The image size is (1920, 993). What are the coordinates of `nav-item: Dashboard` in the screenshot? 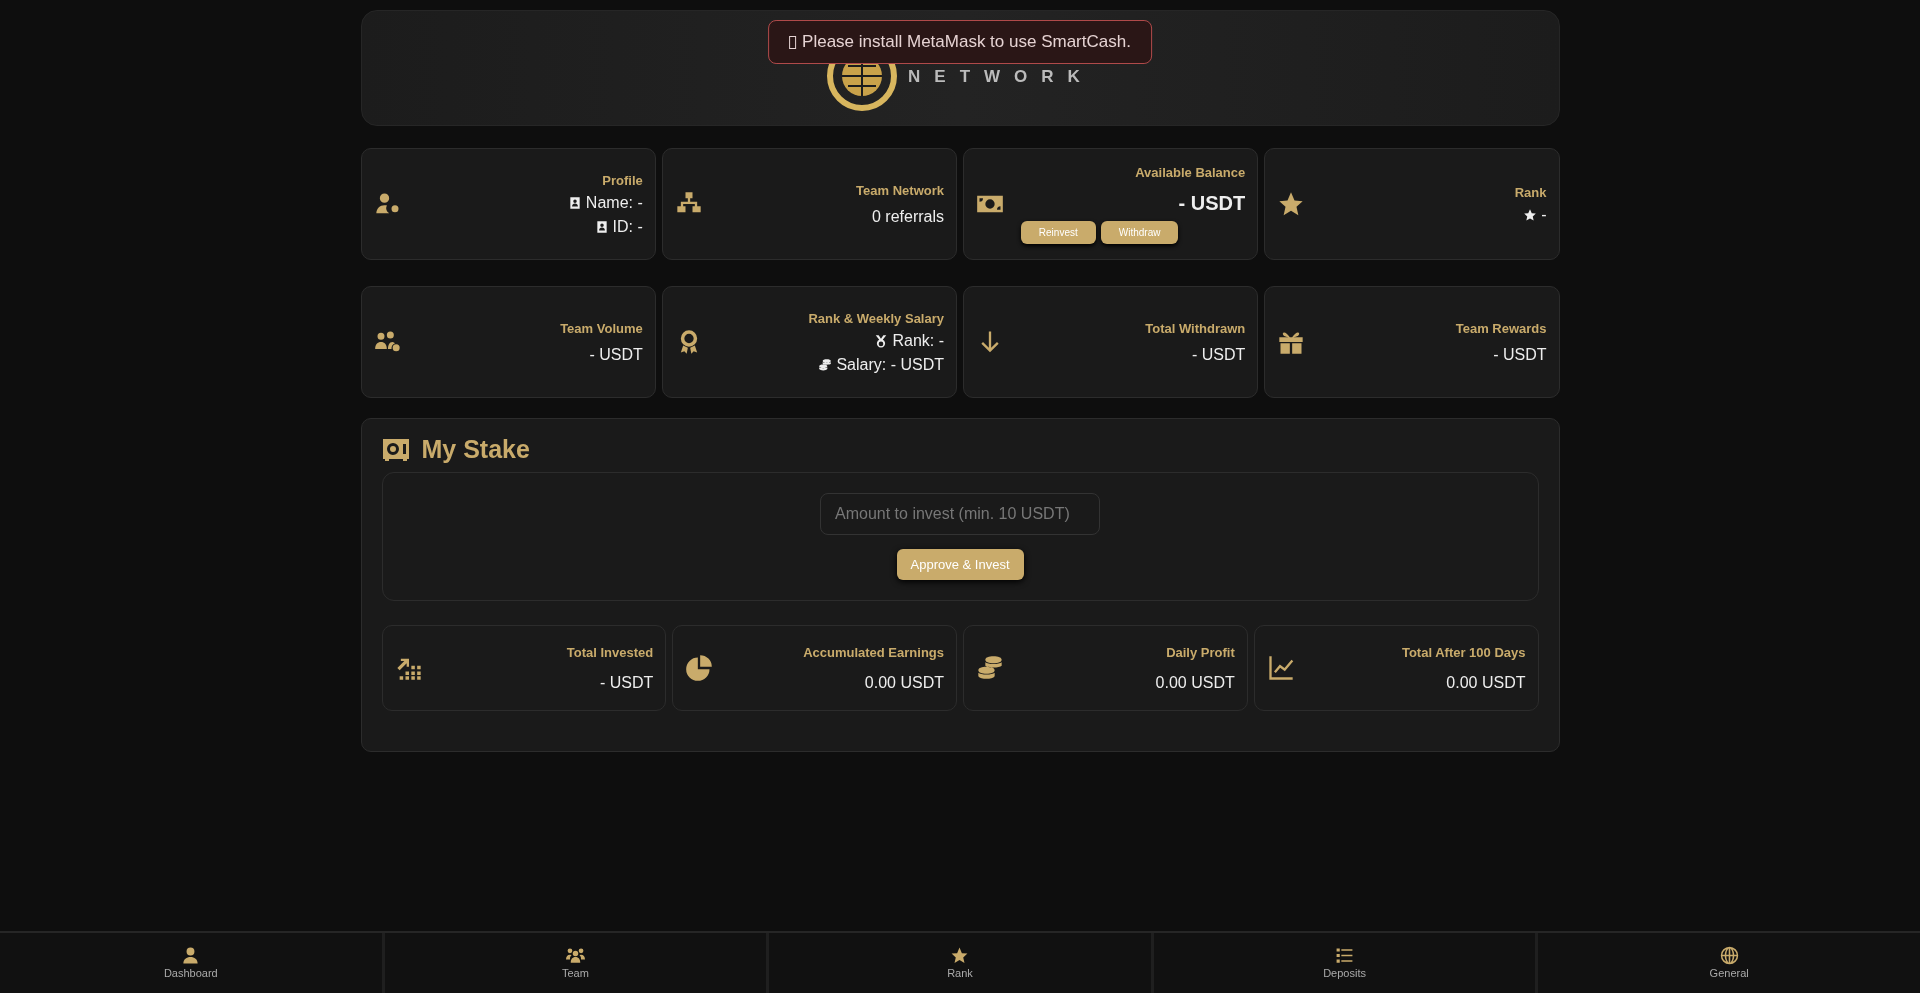 It's located at (192, 963).